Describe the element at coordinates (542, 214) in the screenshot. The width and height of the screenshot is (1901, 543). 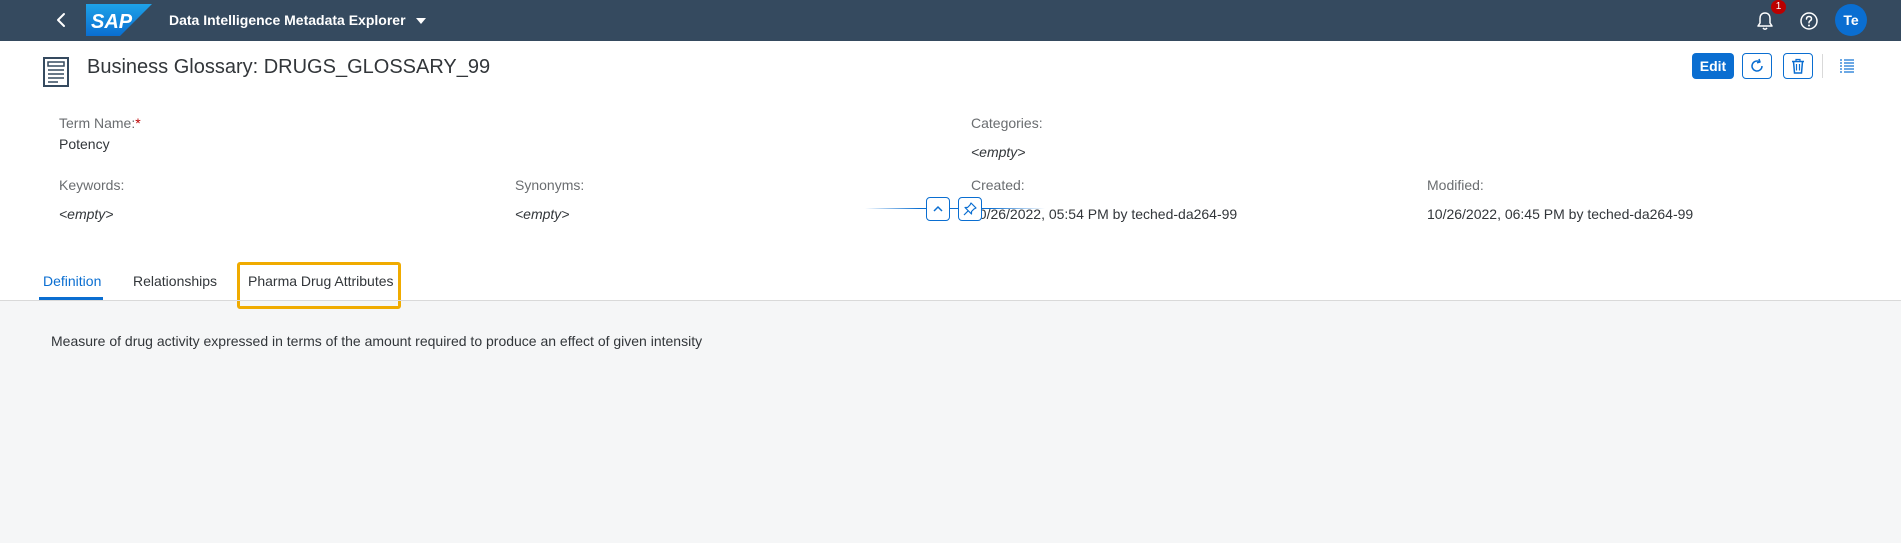
I see `synonyms-value: <empty>` at that location.